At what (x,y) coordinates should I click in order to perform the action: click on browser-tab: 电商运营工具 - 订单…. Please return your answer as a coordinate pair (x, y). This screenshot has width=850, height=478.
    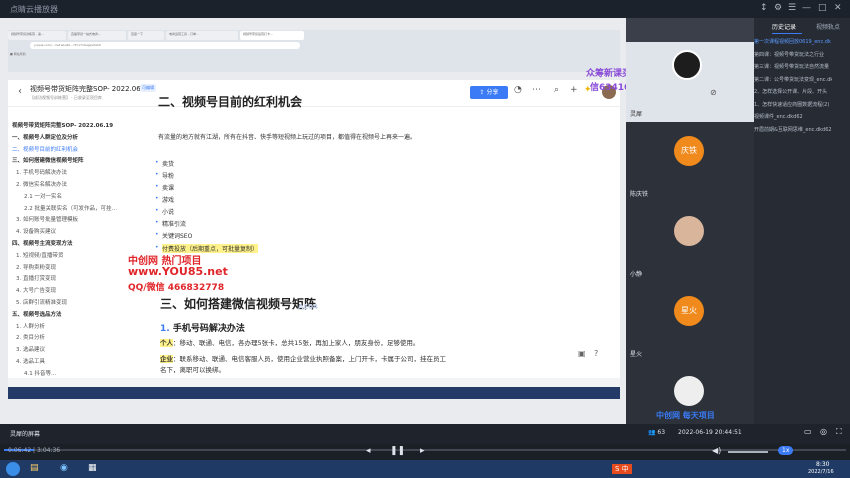
    Looking at the image, I should click on (202, 35).